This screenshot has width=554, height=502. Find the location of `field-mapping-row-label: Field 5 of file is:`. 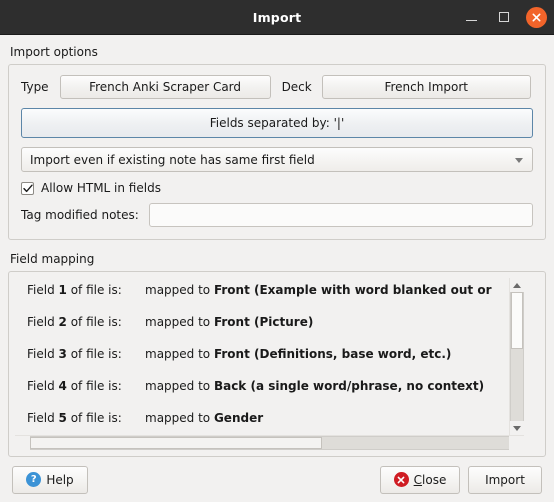

field-mapping-row-label: Field 5 of file is: is located at coordinates (74, 418).